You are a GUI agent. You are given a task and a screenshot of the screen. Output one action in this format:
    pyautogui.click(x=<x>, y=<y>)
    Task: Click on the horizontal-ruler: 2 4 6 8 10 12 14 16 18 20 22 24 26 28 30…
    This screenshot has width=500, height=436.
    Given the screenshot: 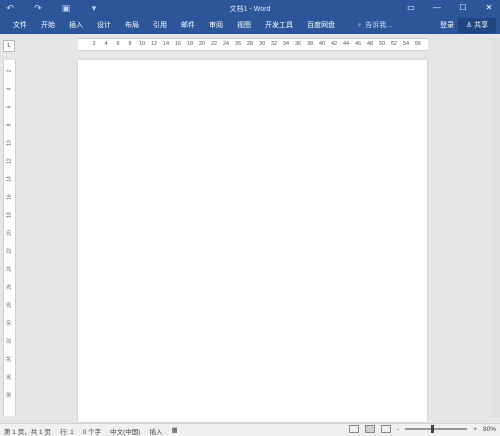 What is the action you would take?
    pyautogui.click(x=253, y=44)
    